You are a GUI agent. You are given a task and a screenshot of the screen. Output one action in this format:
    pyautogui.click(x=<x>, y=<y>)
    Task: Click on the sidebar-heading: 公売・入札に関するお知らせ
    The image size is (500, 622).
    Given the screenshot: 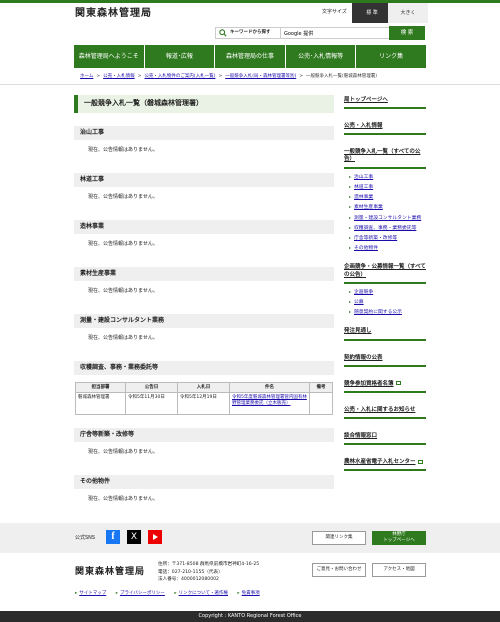 What is the action you would take?
    pyautogui.click(x=385, y=412)
    